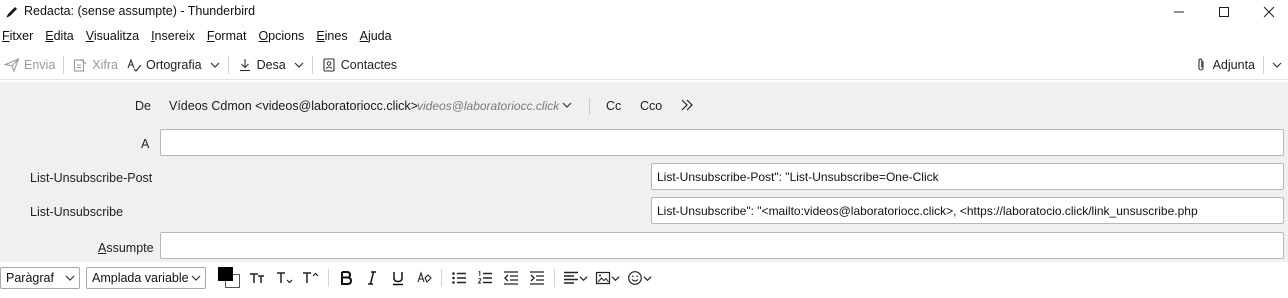  I want to click on menu-edit: Edita, so click(59, 36).